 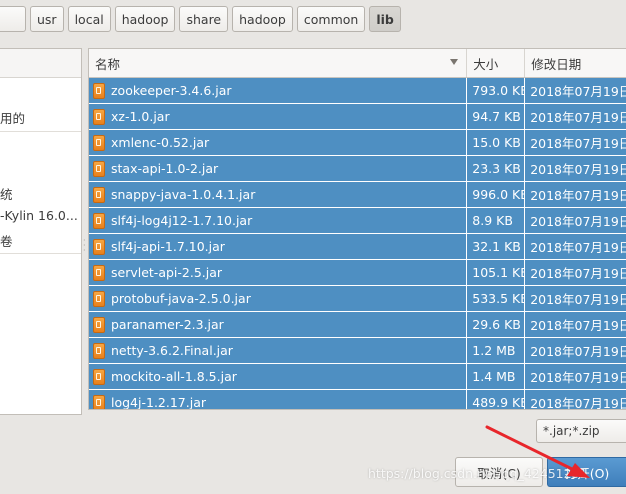 I want to click on file-name-cell: slf4j-log4j12-1.7.10.jar, so click(x=278, y=220).